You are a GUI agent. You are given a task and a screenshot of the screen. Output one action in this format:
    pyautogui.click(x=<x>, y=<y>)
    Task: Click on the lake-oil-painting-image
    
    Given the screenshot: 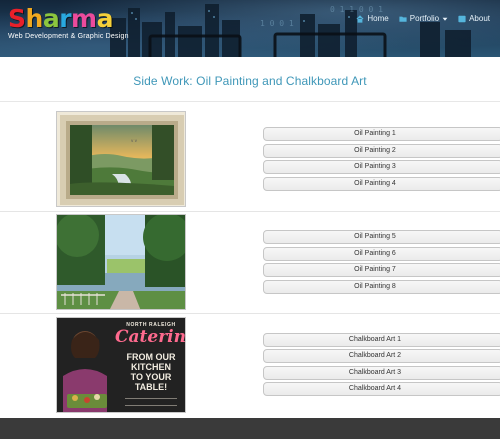 What is the action you would take?
    pyautogui.click(x=121, y=262)
    